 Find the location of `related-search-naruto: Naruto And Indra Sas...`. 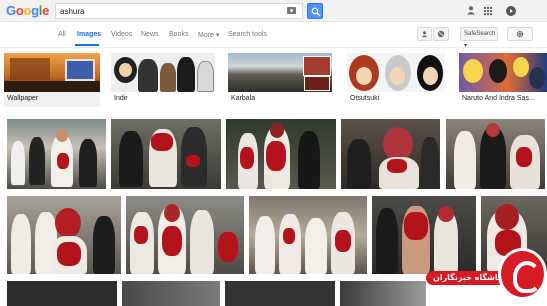

related-search-naruto: Naruto And Indra Sas... is located at coordinates (503, 80).